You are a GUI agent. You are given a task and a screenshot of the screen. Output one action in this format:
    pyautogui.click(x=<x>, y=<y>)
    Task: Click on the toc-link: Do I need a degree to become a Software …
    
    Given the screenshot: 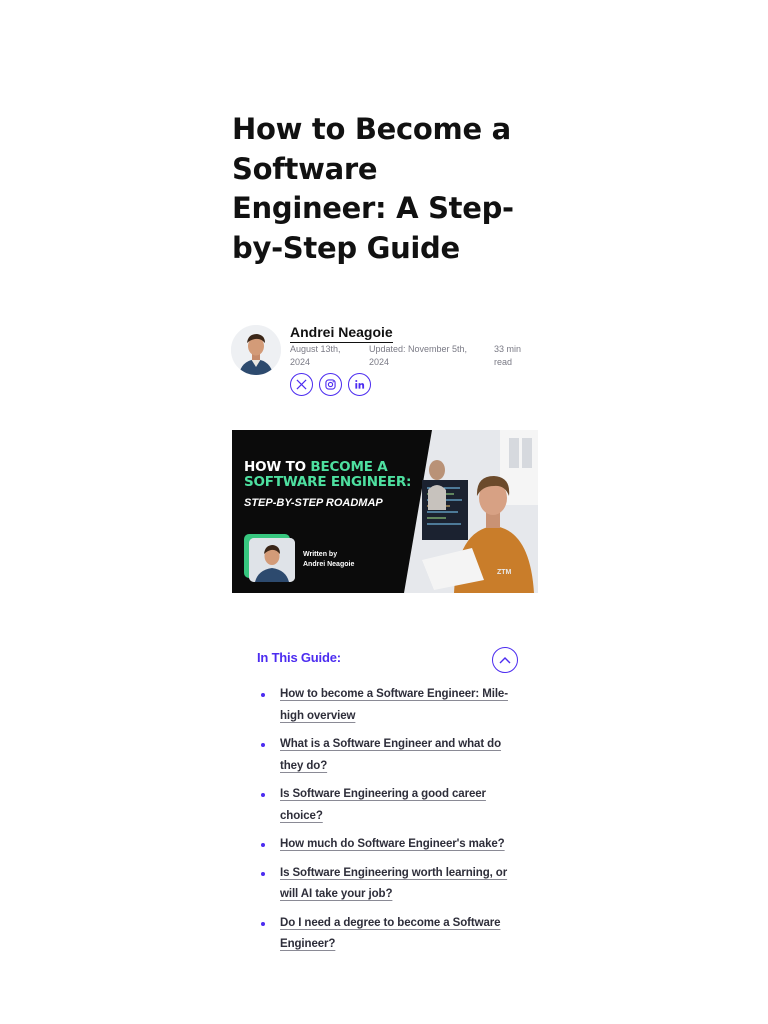 What is the action you would take?
    pyautogui.click(x=390, y=934)
    